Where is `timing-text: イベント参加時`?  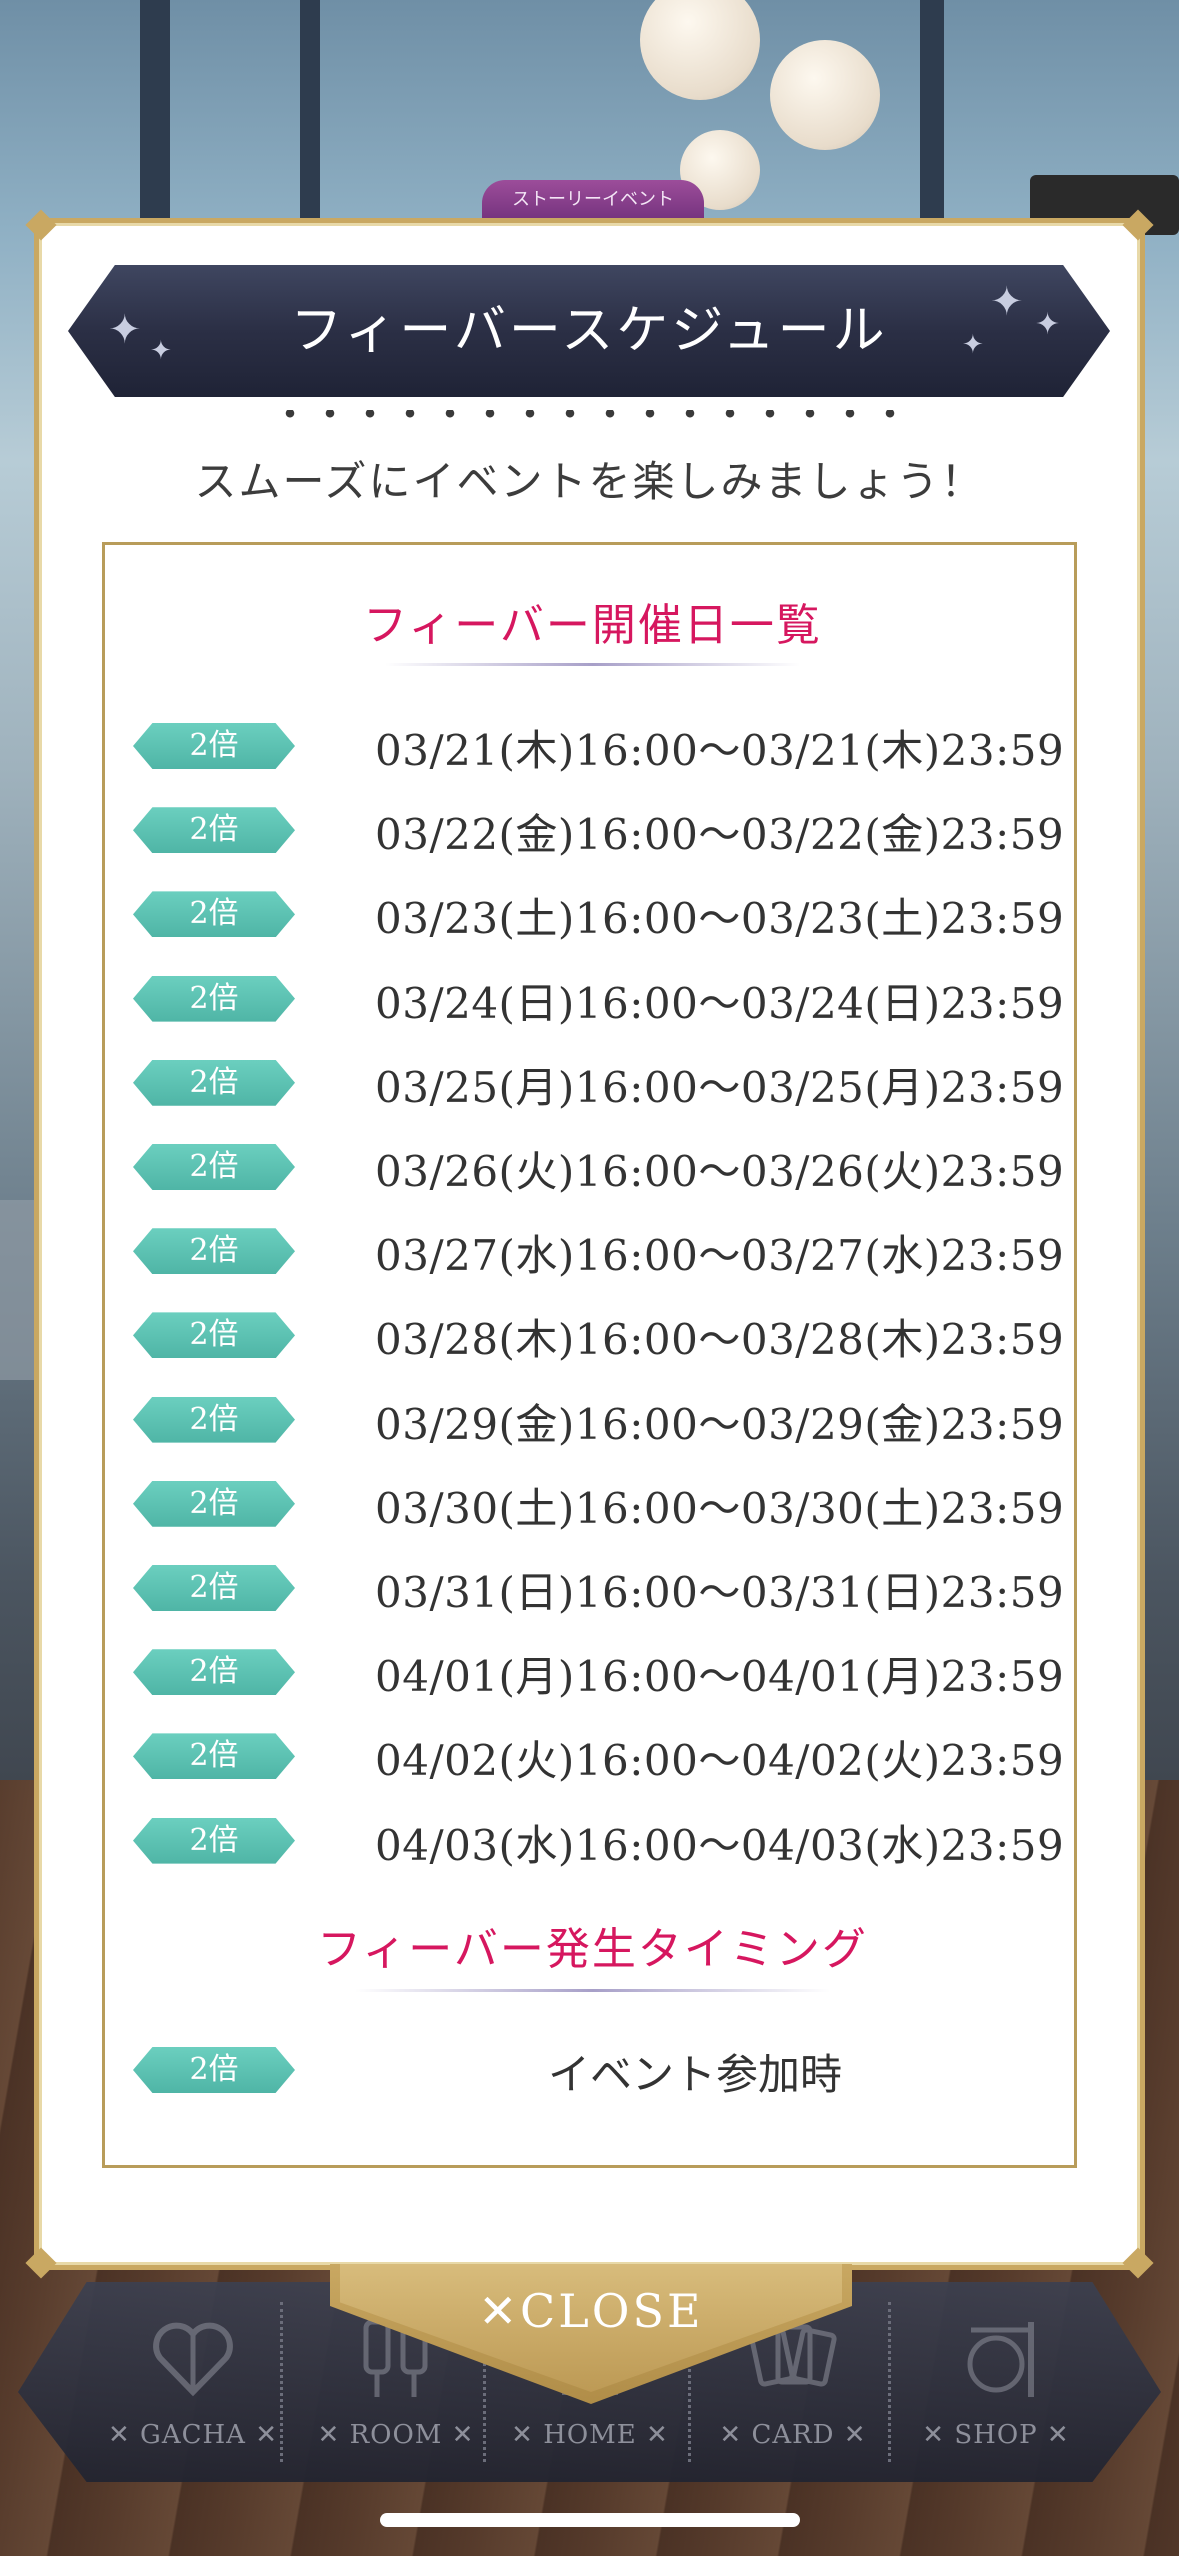
timing-text: イベント参加時 is located at coordinates (694, 2074).